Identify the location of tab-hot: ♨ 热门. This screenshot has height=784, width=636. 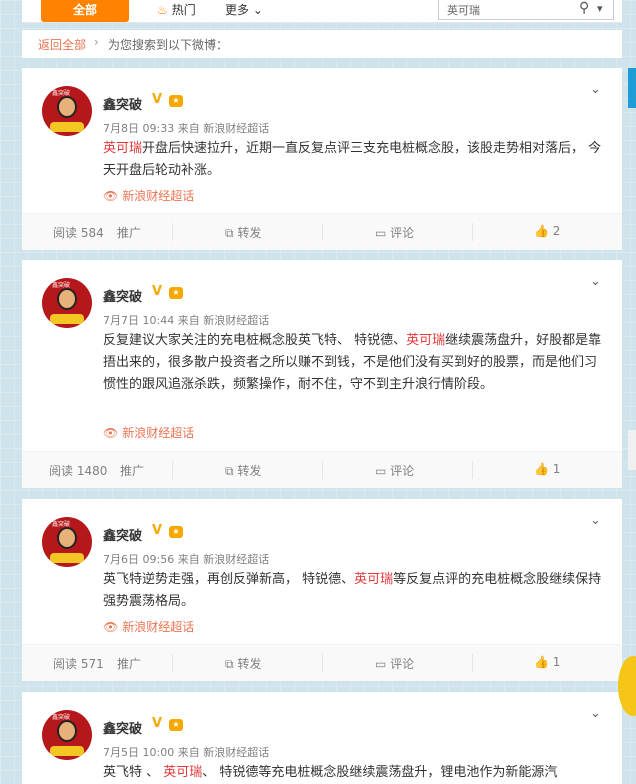
(176, 11).